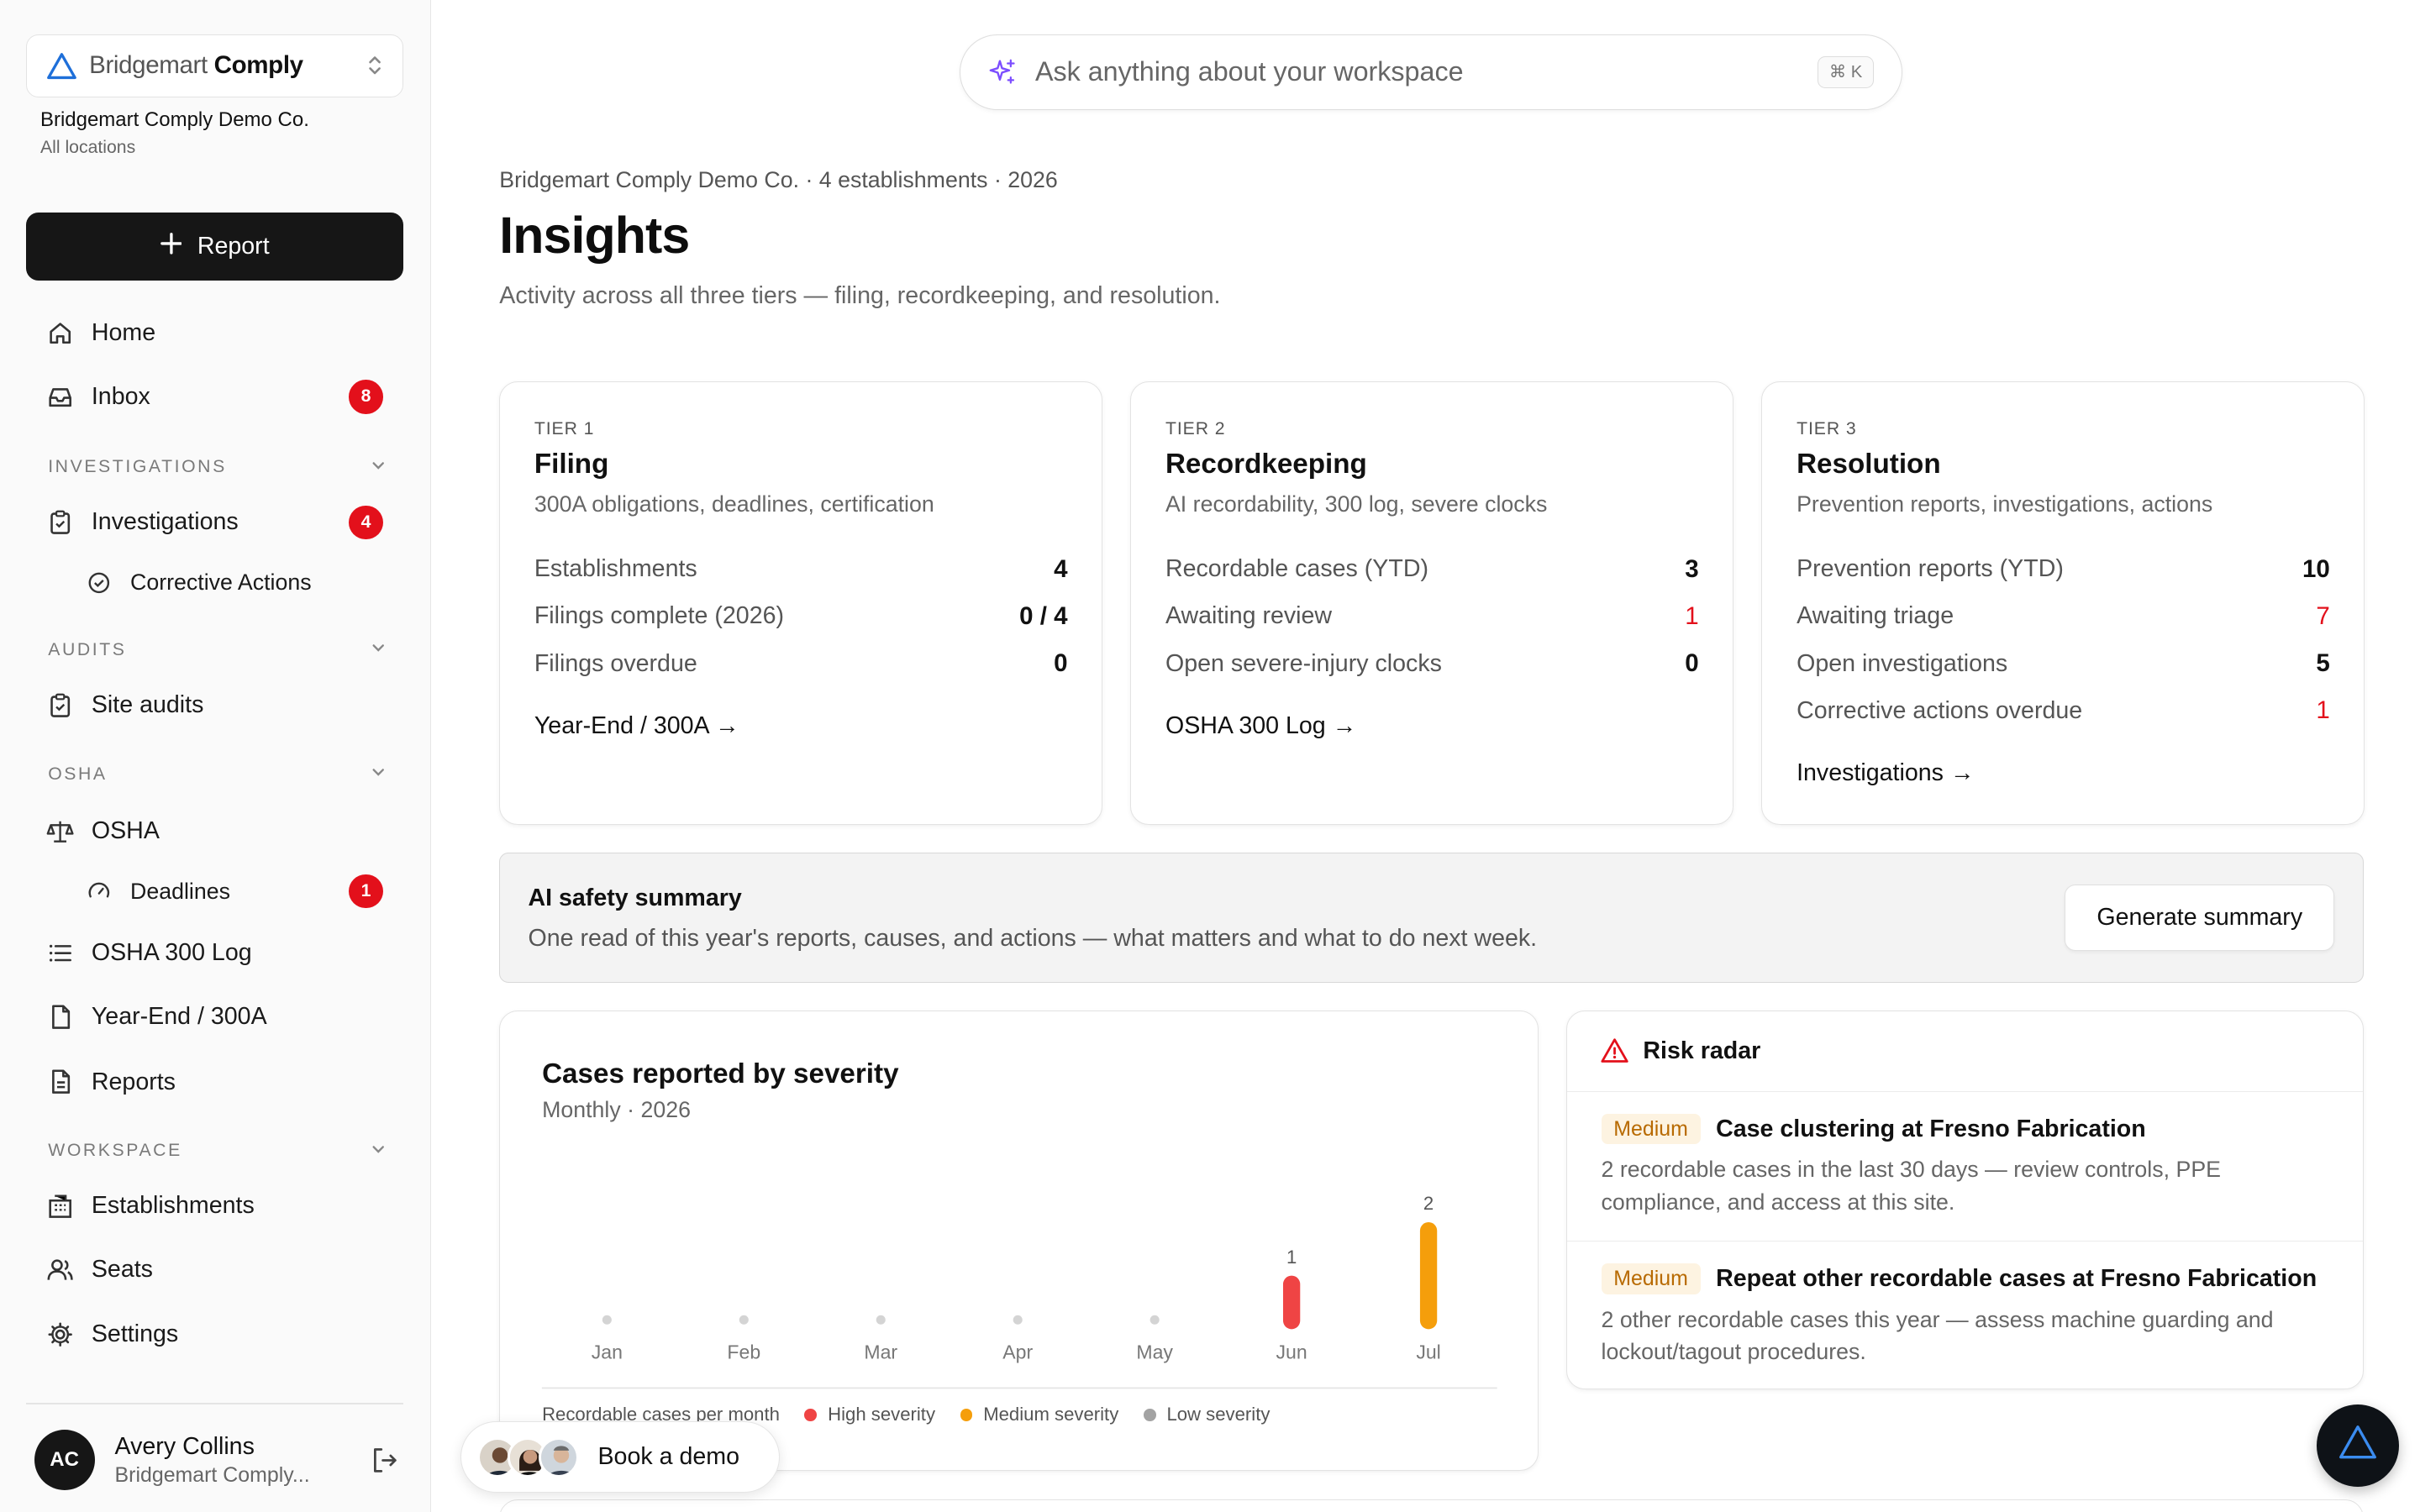 This screenshot has width=2420, height=1512. Describe the element at coordinates (78, 774) in the screenshot. I see `section-label: OSHA` at that location.